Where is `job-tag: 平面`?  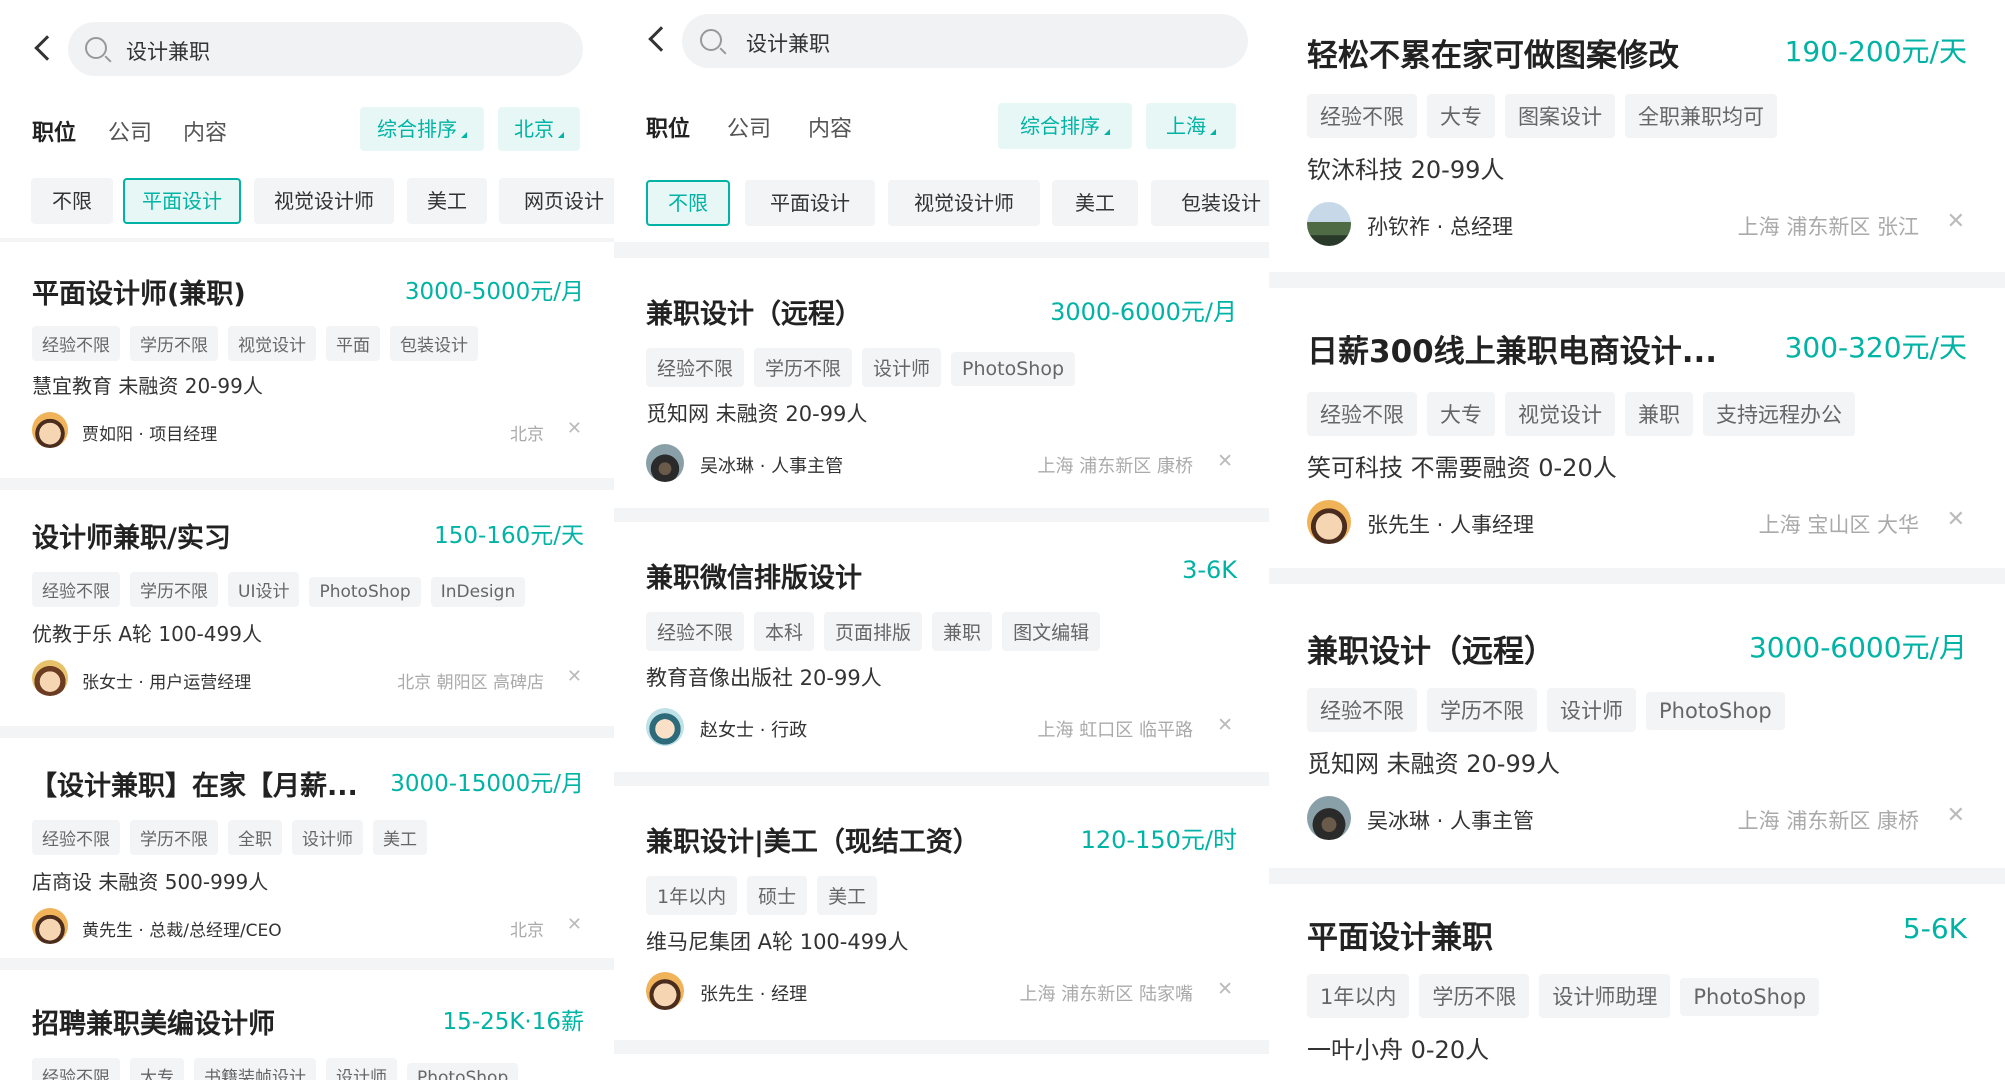 job-tag: 平面 is located at coordinates (353, 343).